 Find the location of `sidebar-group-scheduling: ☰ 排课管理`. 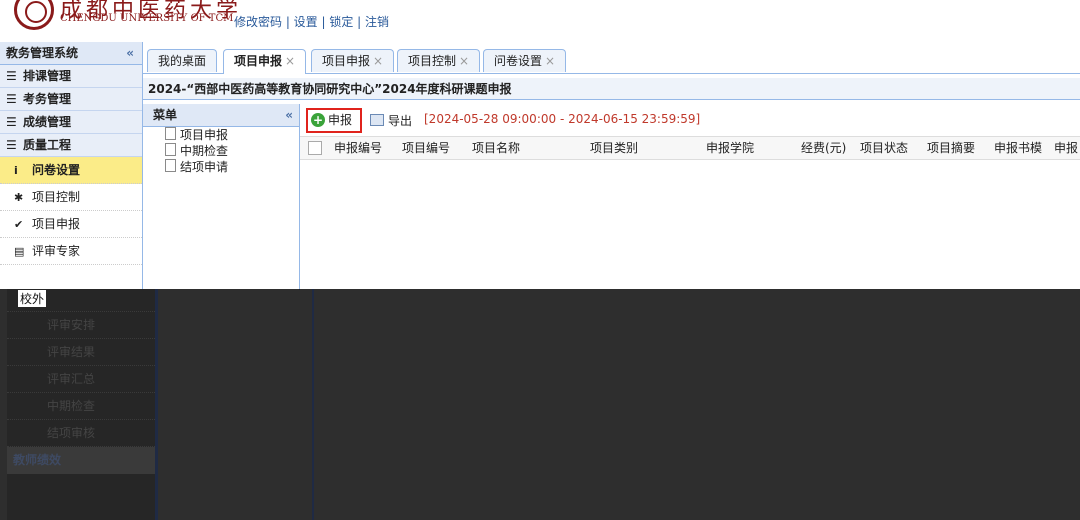

sidebar-group-scheduling: ☰ 排课管理 is located at coordinates (71, 76).